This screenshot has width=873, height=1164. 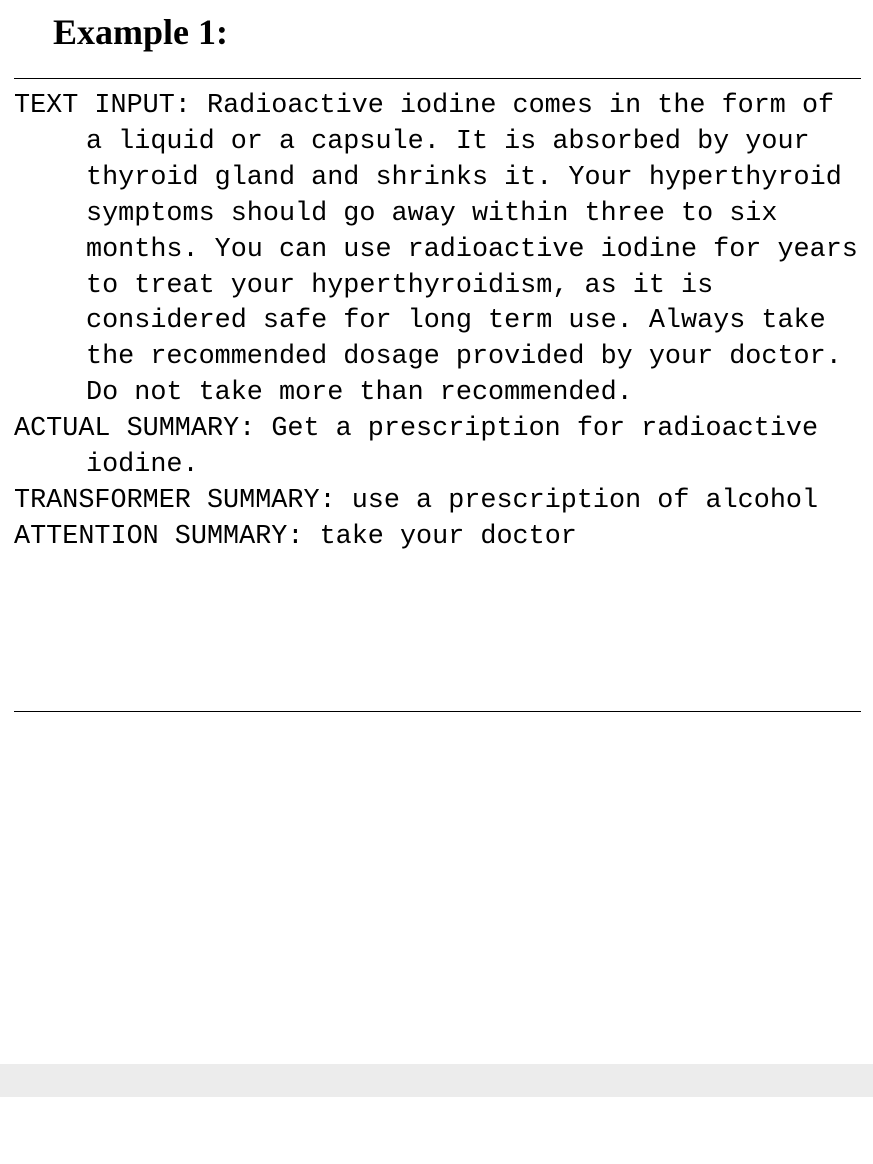 What do you see at coordinates (448, 536) in the screenshot?
I see `attention-summary-text: take your doctor` at bounding box center [448, 536].